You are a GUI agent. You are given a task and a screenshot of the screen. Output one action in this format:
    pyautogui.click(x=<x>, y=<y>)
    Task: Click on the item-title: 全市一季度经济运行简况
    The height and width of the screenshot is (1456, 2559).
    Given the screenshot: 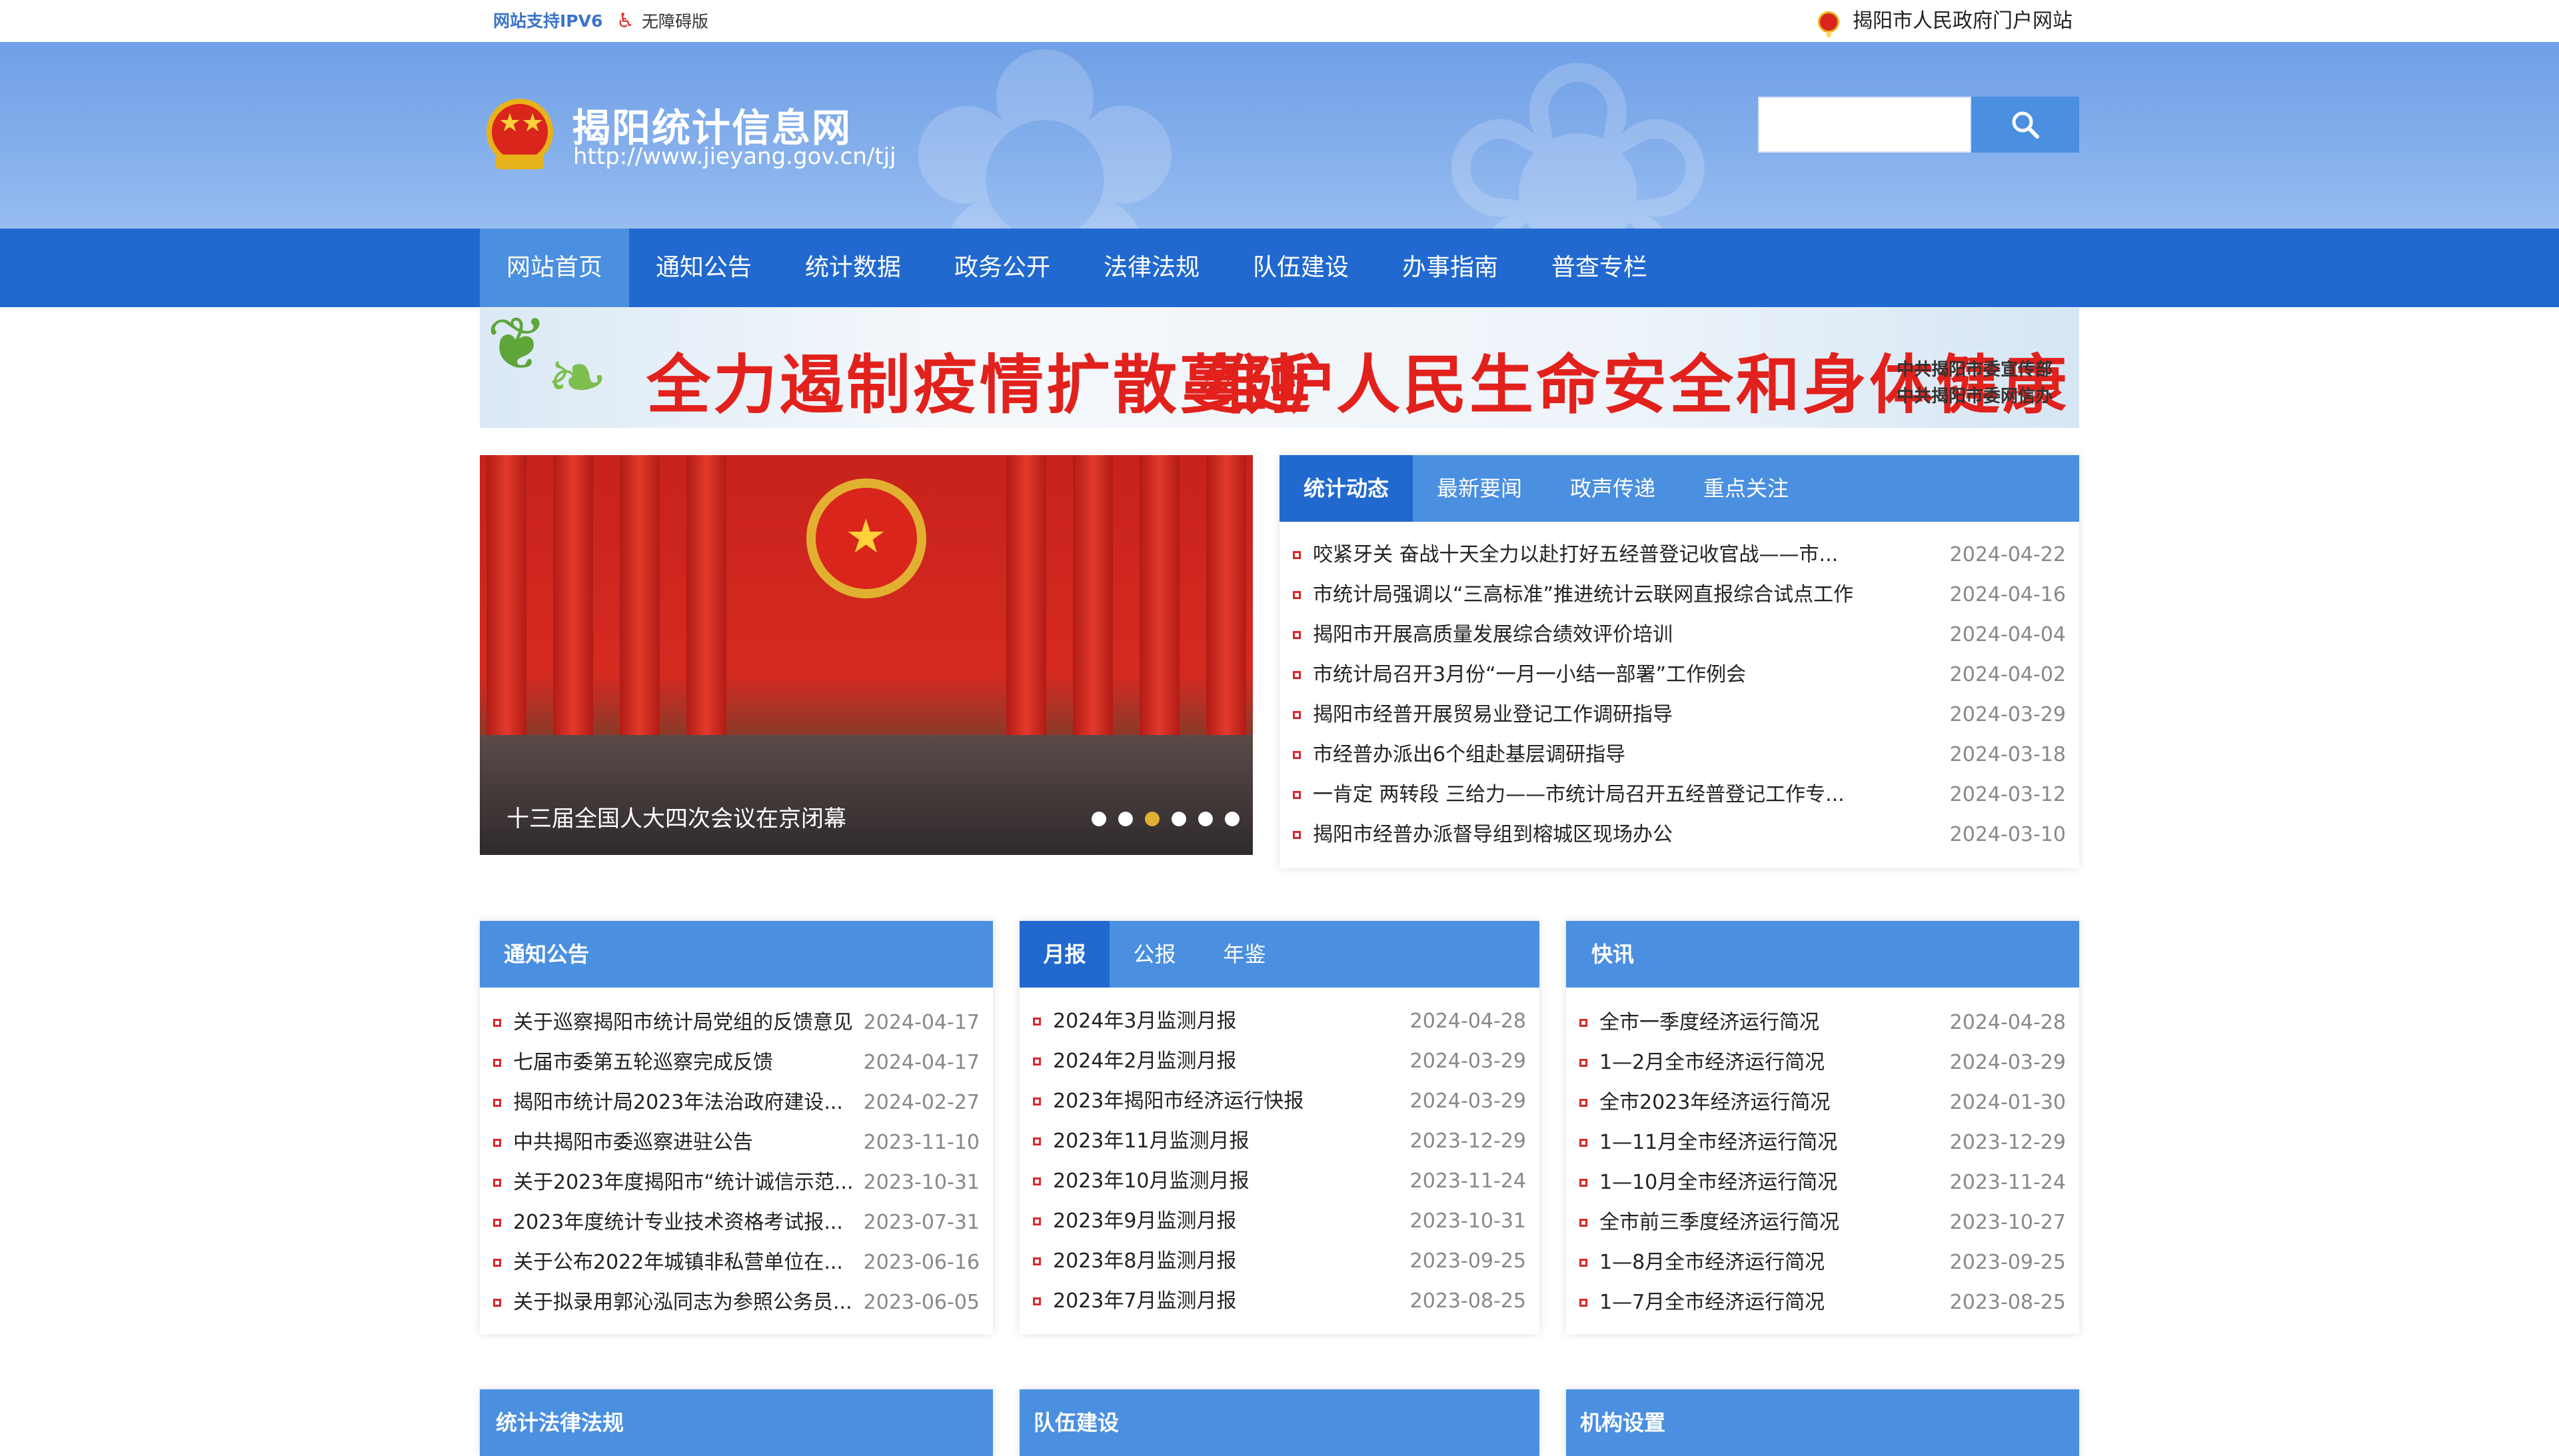 What is the action you would take?
    pyautogui.click(x=1709, y=1023)
    